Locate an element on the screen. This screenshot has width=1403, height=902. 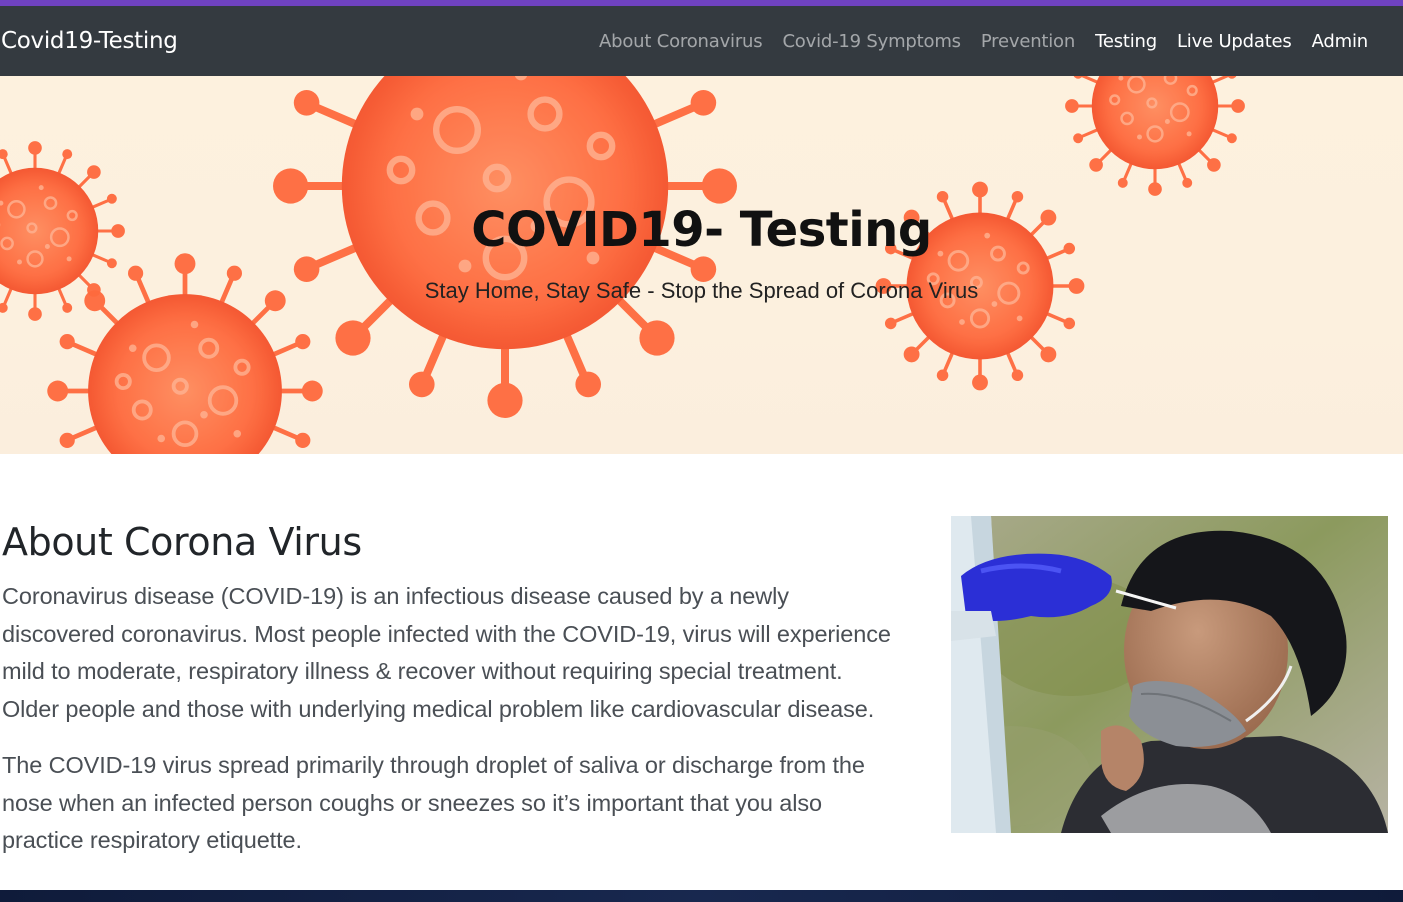
nav-item-admin: Admin is located at coordinates (1340, 41).